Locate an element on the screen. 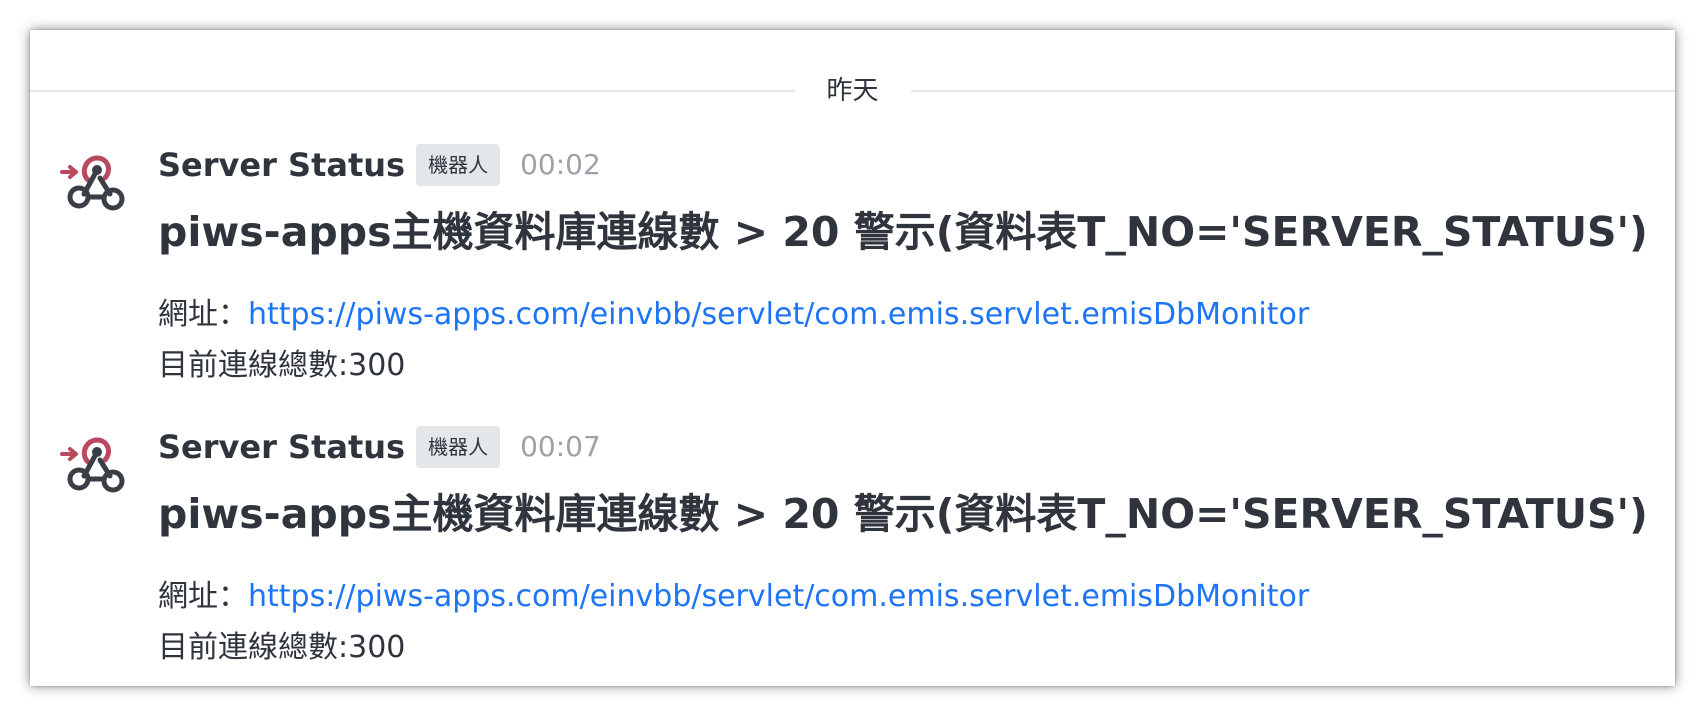 The width and height of the screenshot is (1705, 717). message-header: Server Status 機器人 00:02 is located at coordinates (379, 165).